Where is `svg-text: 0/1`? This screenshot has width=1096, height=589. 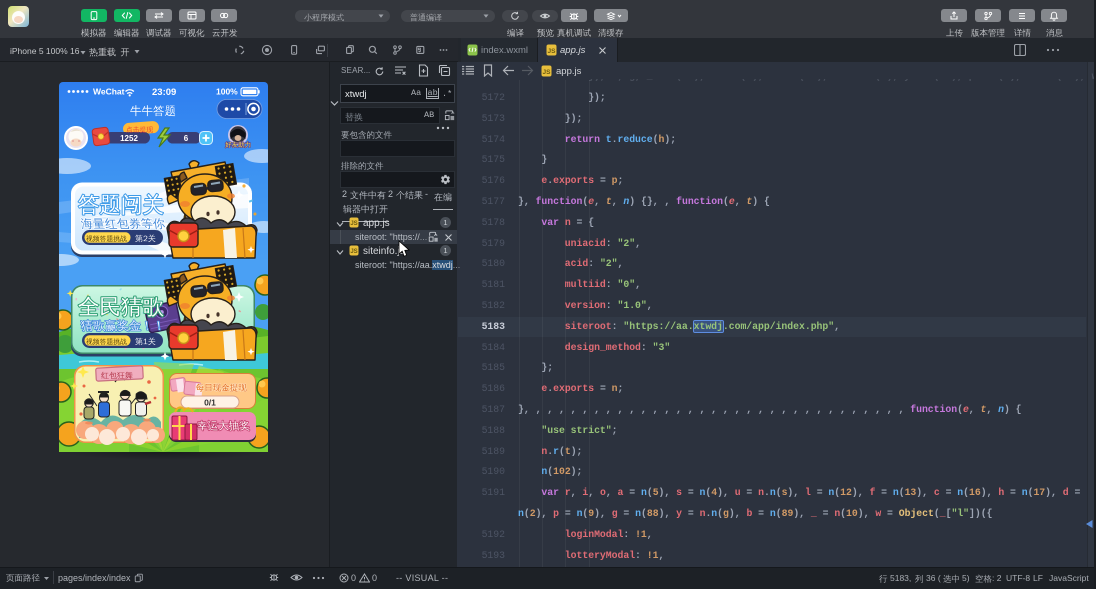 svg-text: 0/1 is located at coordinates (210, 403).